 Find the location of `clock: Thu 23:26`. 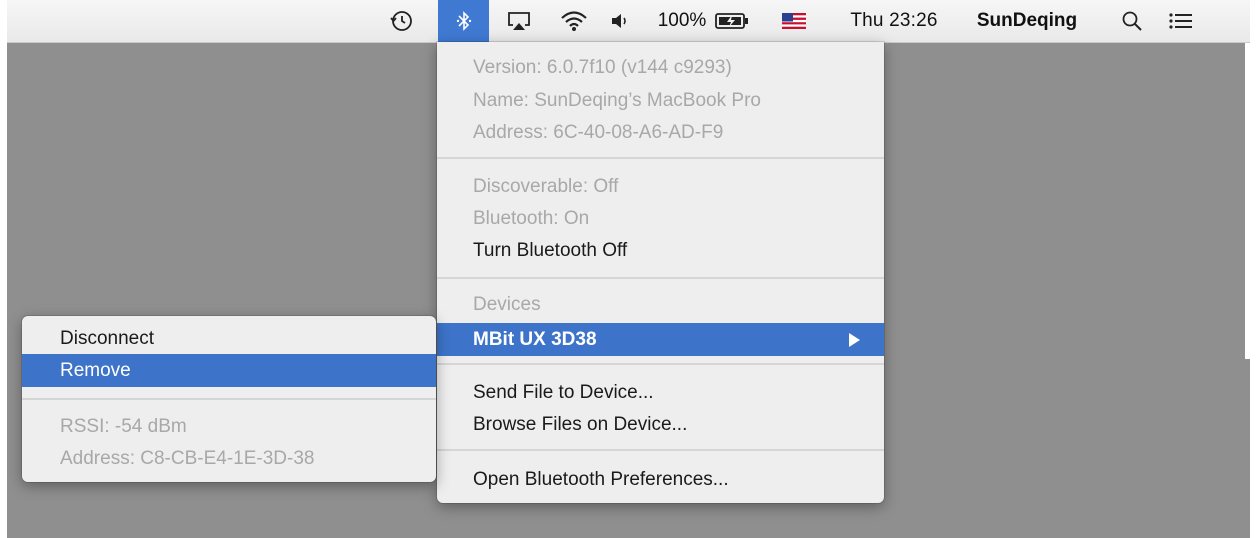

clock: Thu 23:26 is located at coordinates (894, 21).